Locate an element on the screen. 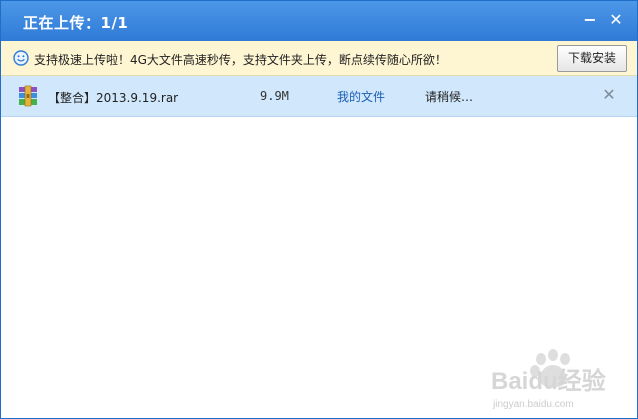 The width and height of the screenshot is (638, 419). upload-row: 【整合】2013.9.19.rar 9.9M 我的文件 请稍候… ✕ is located at coordinates (319, 96).